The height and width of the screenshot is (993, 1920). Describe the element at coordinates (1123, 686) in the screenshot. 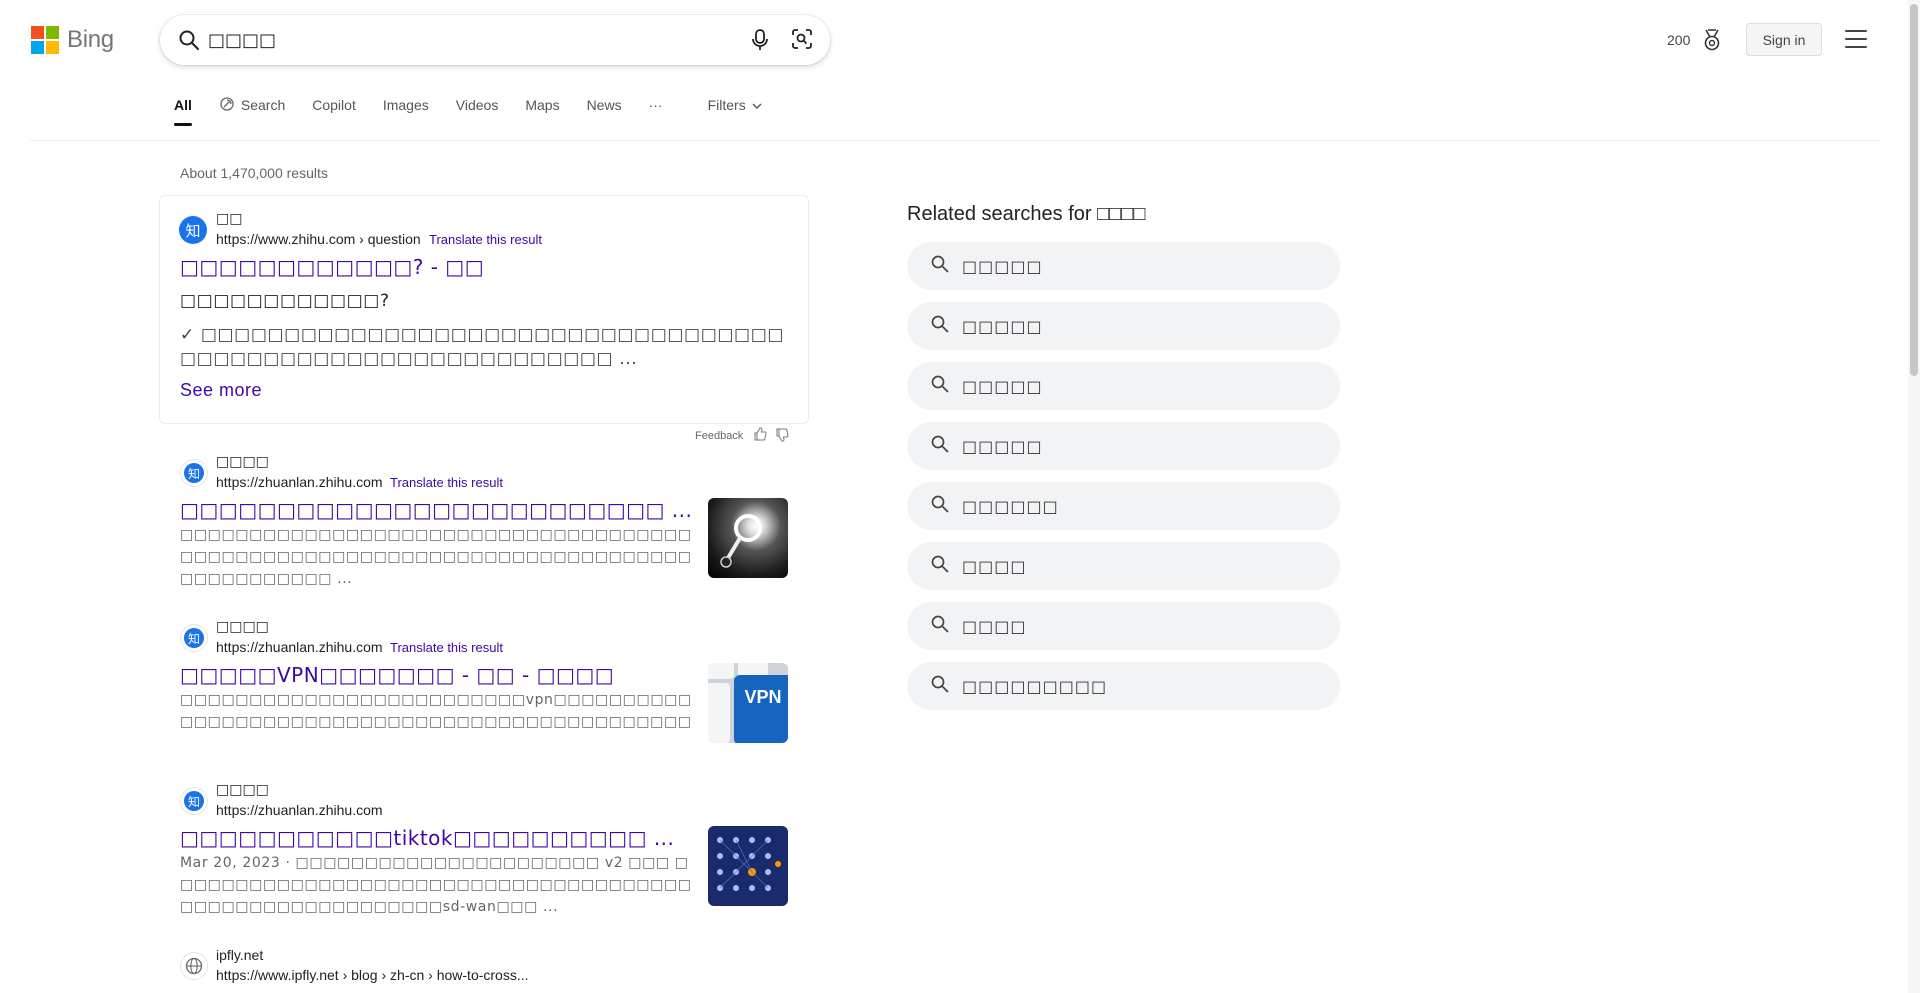

I see `related-search-pill: □□□□□□□□□` at that location.